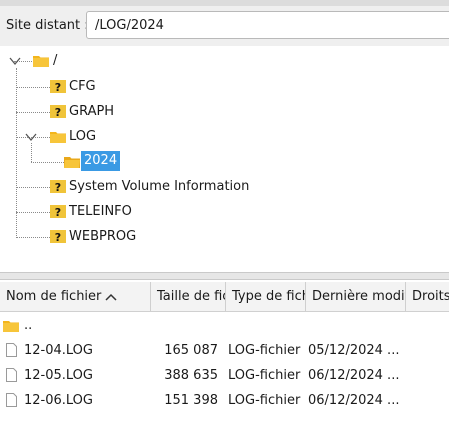 The height and width of the screenshot is (447, 449). I want to click on column-header-permissions: Droits, so click(427, 296).